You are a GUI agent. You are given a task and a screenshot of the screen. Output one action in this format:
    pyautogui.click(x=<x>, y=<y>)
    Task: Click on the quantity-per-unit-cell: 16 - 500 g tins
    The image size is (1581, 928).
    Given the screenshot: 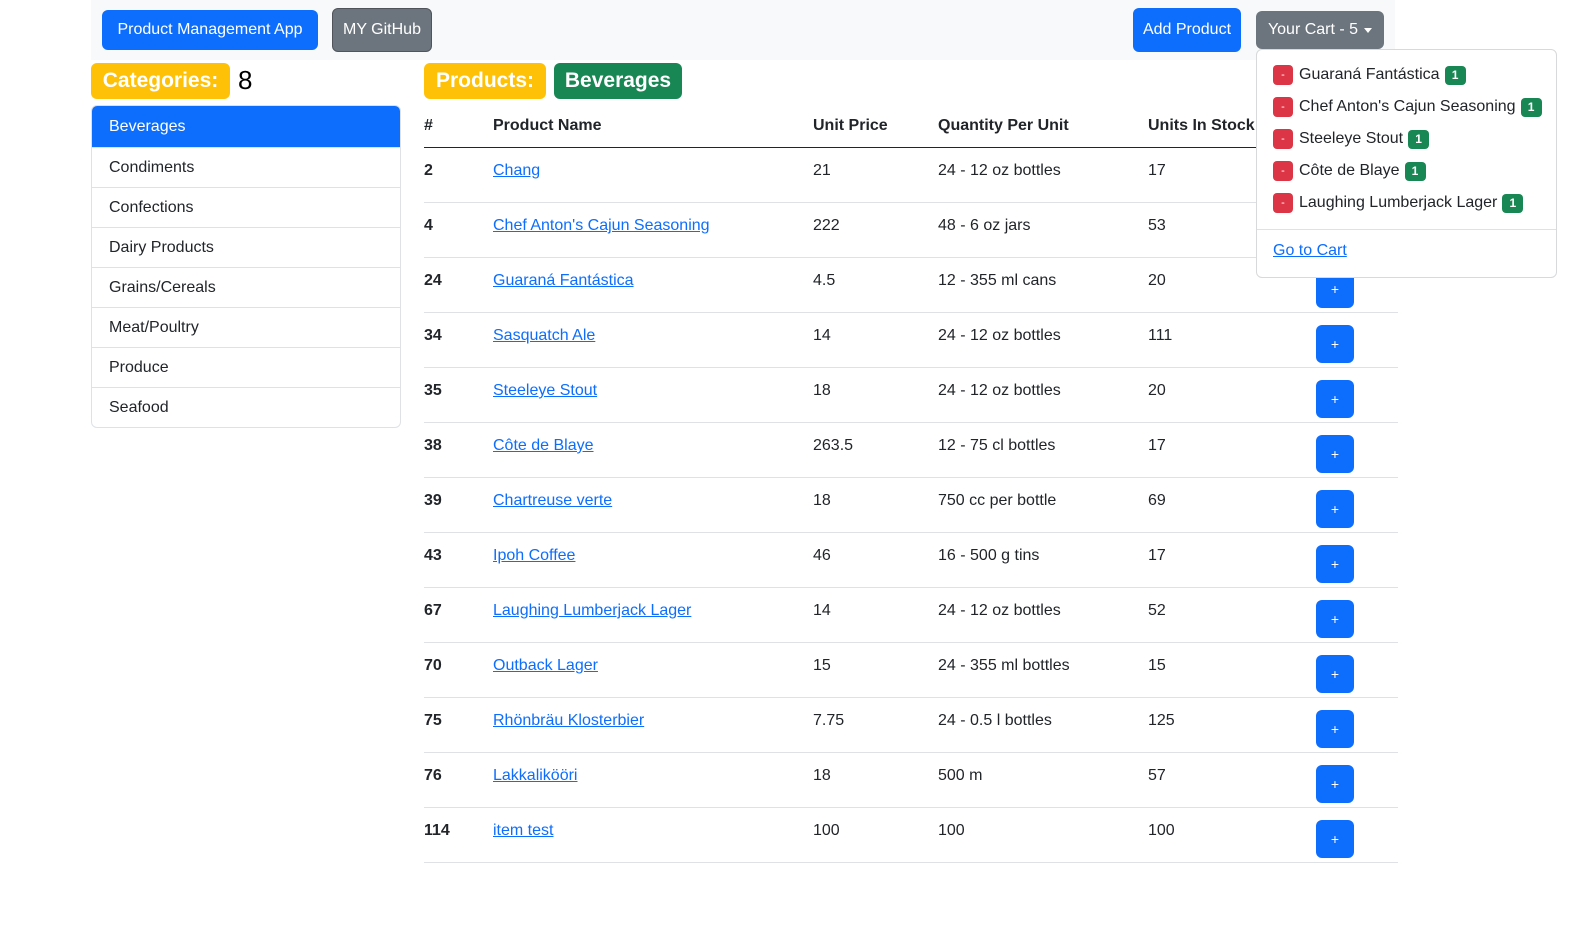 What is the action you would take?
    pyautogui.click(x=1043, y=560)
    